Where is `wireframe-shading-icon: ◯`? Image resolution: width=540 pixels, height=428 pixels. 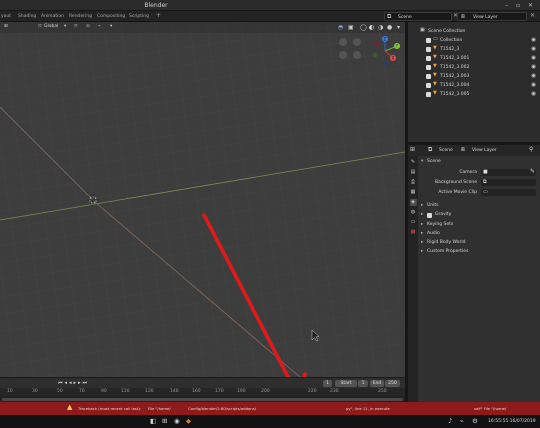
wireframe-shading-icon: ◯ is located at coordinates (363, 27).